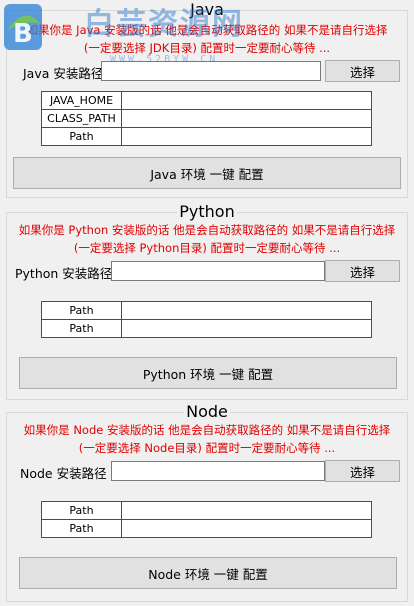 The width and height of the screenshot is (414, 606). I want to click on java-path-label: Java 安装路径, so click(63, 73).